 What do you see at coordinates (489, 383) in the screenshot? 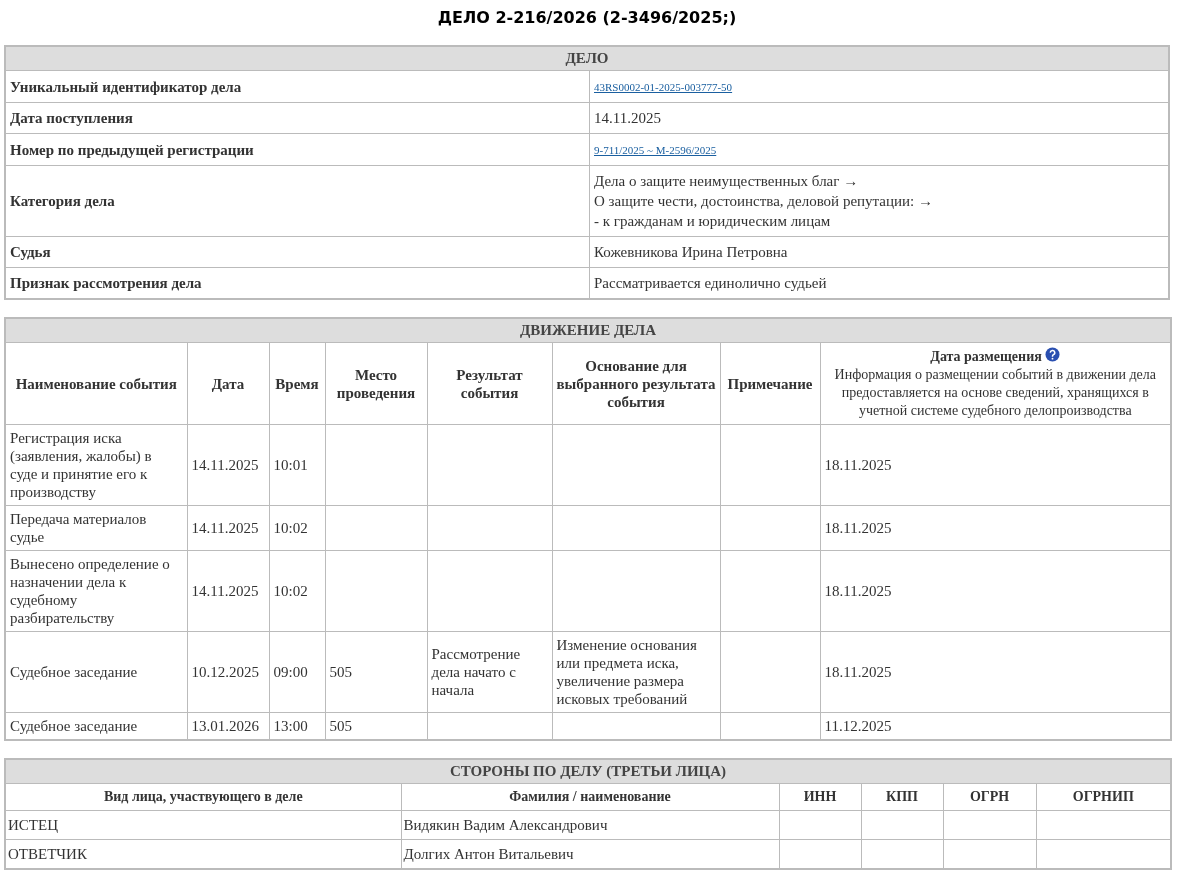
I see `column-header: Результат события` at bounding box center [489, 383].